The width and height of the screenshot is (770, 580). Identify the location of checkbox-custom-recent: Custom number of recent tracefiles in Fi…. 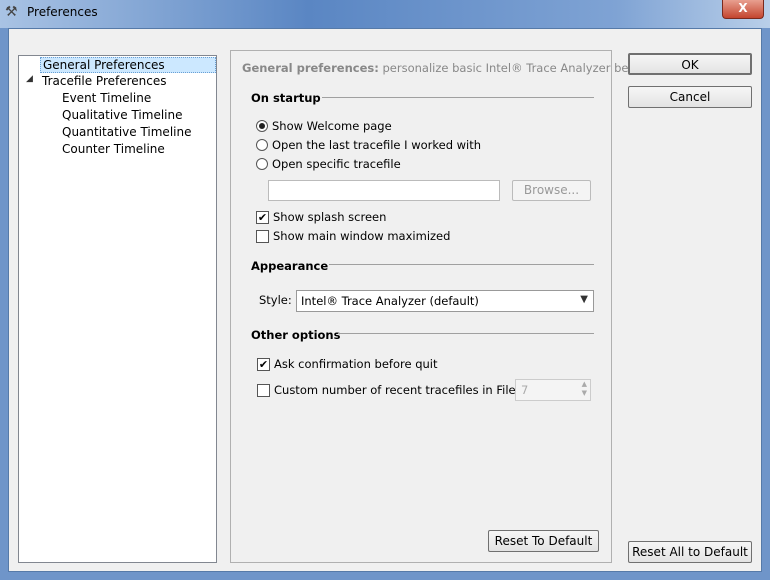
(406, 390).